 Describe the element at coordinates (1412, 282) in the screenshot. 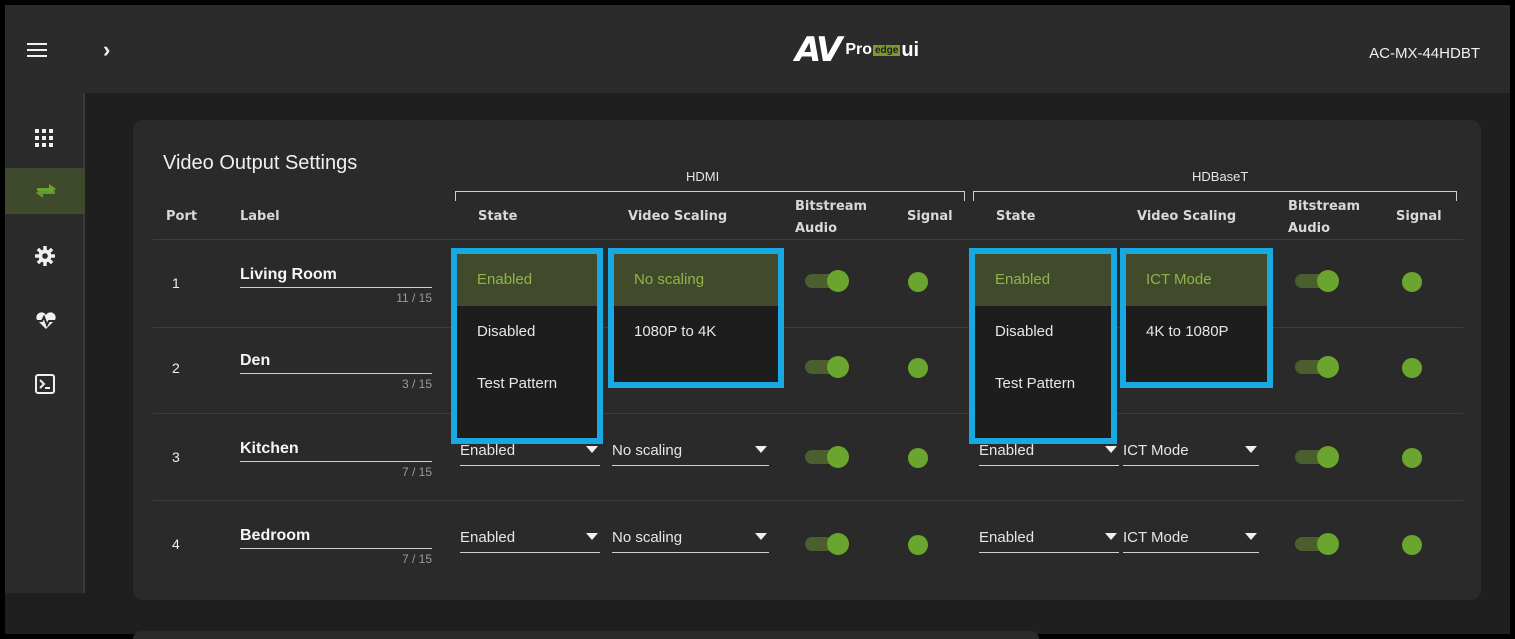

I see `row-1-hdbaset-signal-indicator` at that location.